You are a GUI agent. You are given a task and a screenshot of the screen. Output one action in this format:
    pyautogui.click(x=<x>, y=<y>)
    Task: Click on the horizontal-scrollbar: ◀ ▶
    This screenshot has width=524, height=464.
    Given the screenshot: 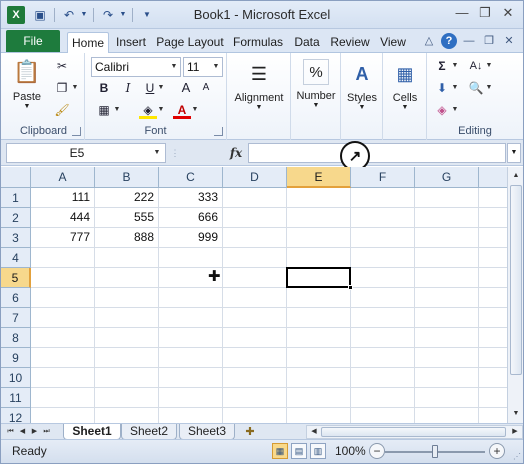 What is the action you would take?
    pyautogui.click(x=414, y=432)
    